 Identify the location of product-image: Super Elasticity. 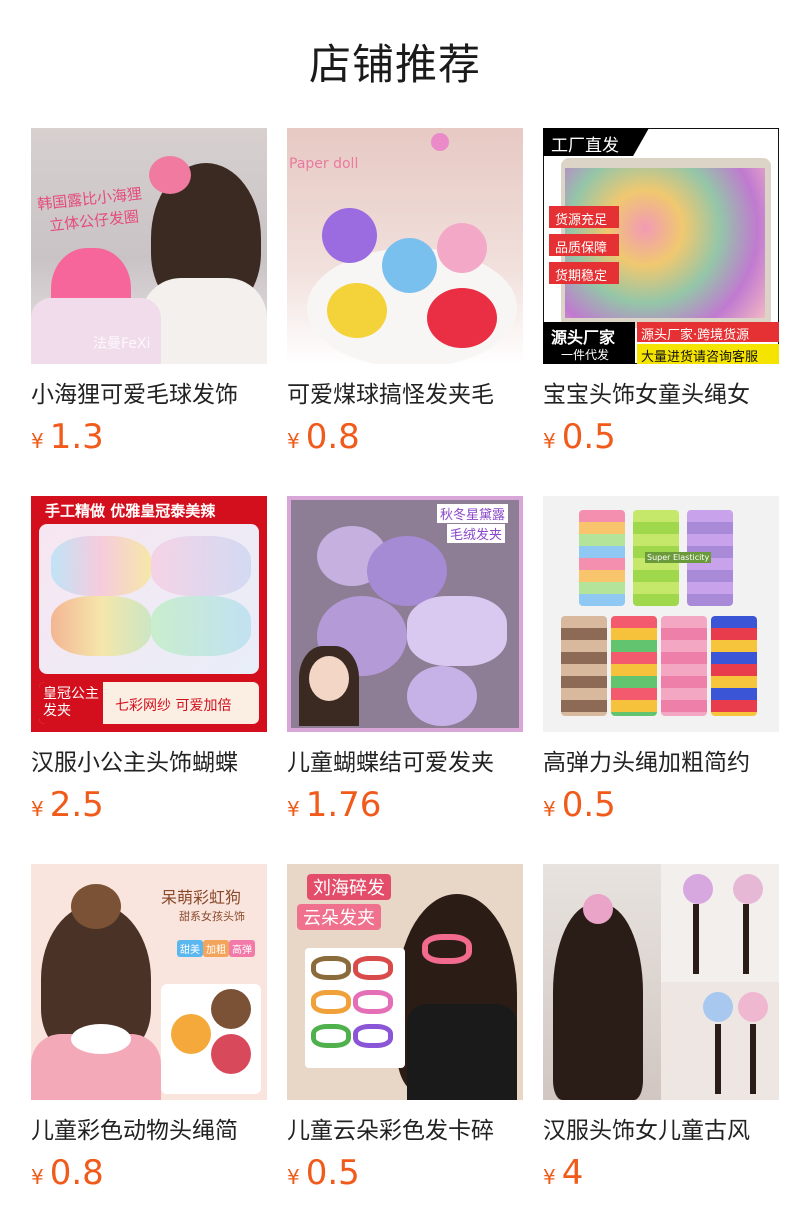
(661, 614).